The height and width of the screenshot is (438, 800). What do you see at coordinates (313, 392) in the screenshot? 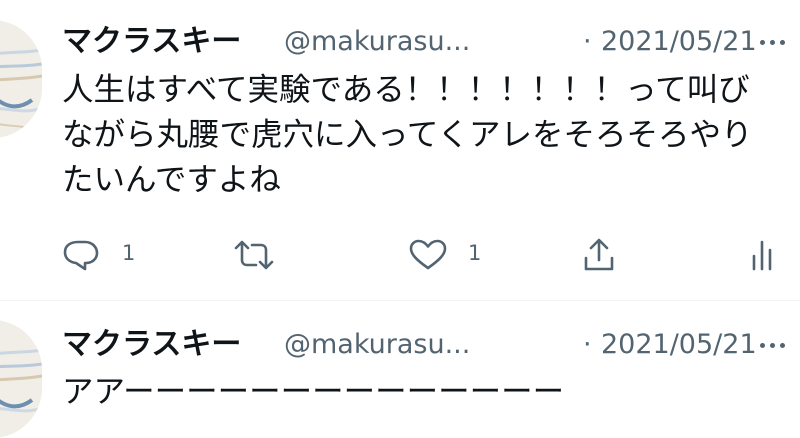
I see `tweet-text: アアーーーーーーーーーーーーーー` at bounding box center [313, 392].